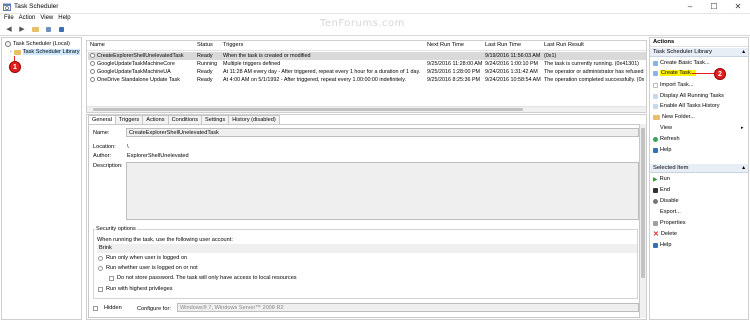  Describe the element at coordinates (215, 119) in the screenshot. I see `tab-settings: Settings` at that location.